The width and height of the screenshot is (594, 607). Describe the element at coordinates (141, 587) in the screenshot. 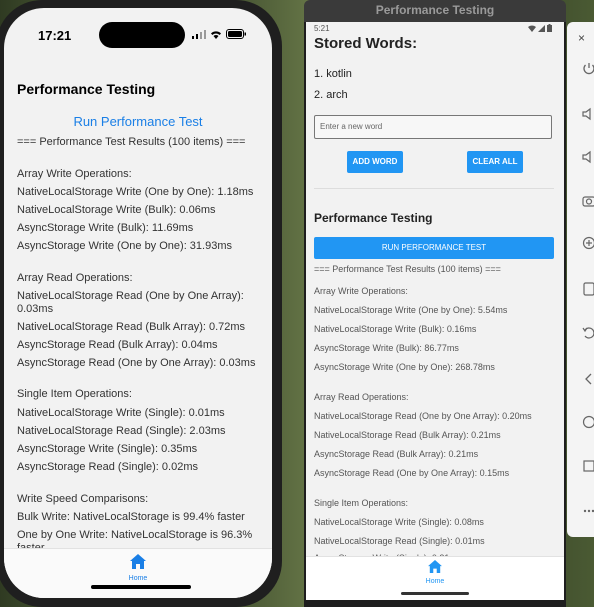

I see `home-indicator` at that location.